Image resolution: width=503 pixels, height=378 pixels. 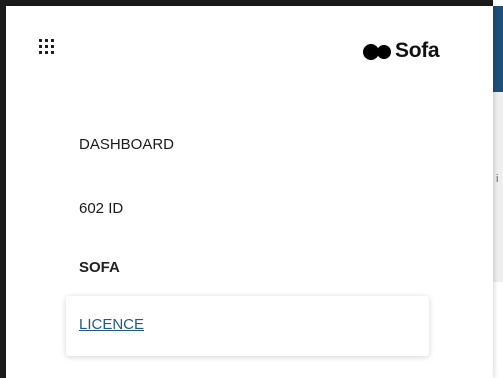 What do you see at coordinates (99, 267) in the screenshot?
I see `nav-item-sofa: SOFA` at bounding box center [99, 267].